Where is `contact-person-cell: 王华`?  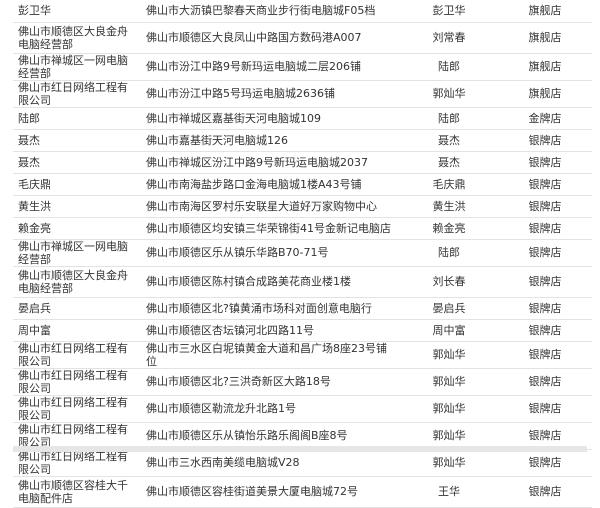 contact-person-cell: 王华 is located at coordinates (448, 492).